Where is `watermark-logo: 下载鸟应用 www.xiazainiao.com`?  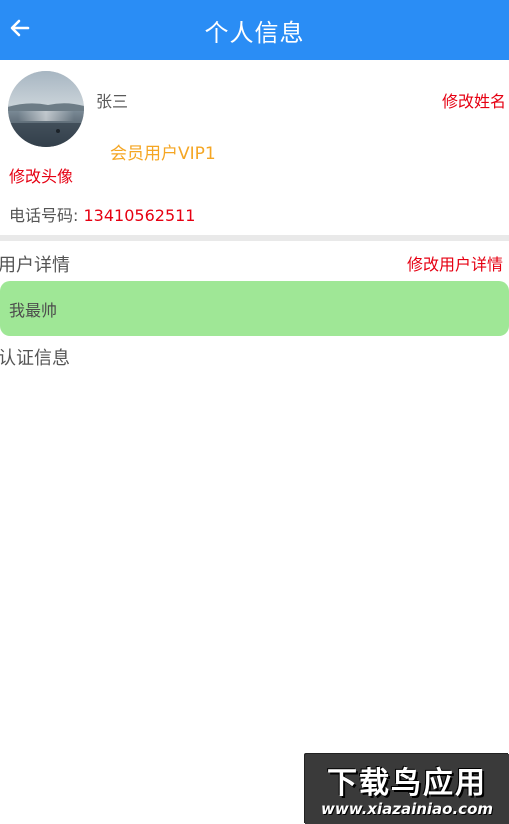 watermark-logo: 下载鸟应用 www.xiazainiao.com is located at coordinates (407, 789).